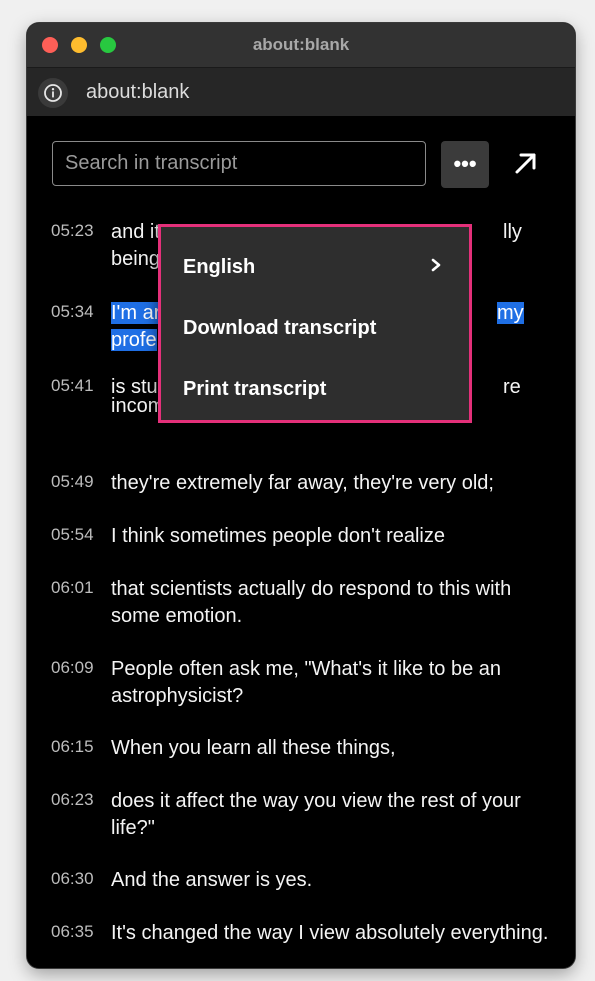  I want to click on timestamp: 06:01, so click(72, 588).